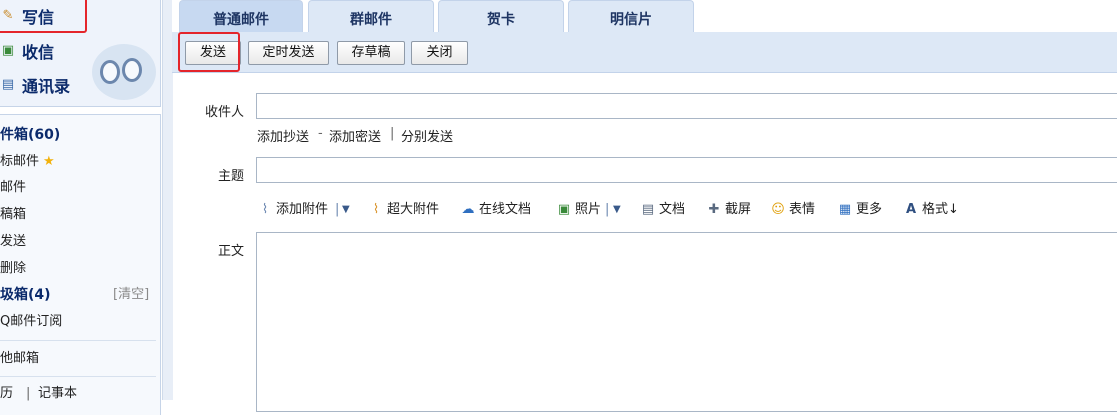  Describe the element at coordinates (648, 209) in the screenshot. I see `document-icon: ▤` at that location.